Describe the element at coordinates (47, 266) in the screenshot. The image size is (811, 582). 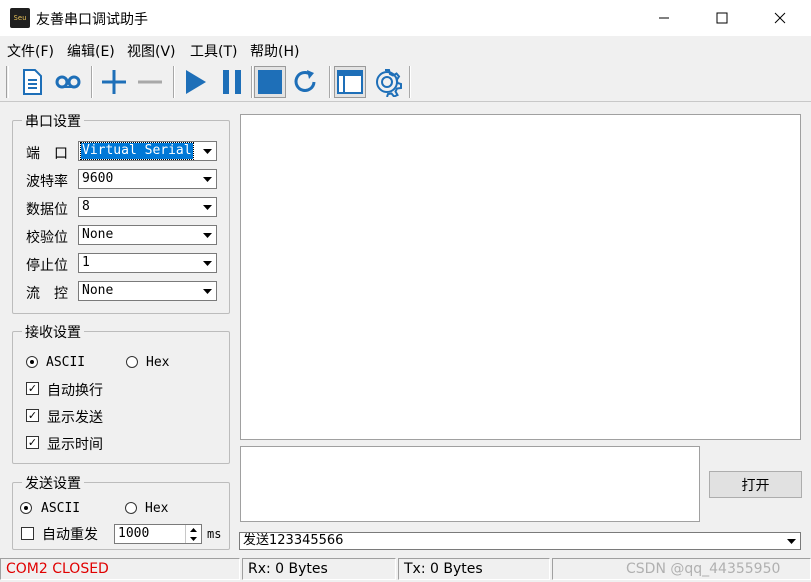
I see `stop-bits-label: 停止位` at that location.